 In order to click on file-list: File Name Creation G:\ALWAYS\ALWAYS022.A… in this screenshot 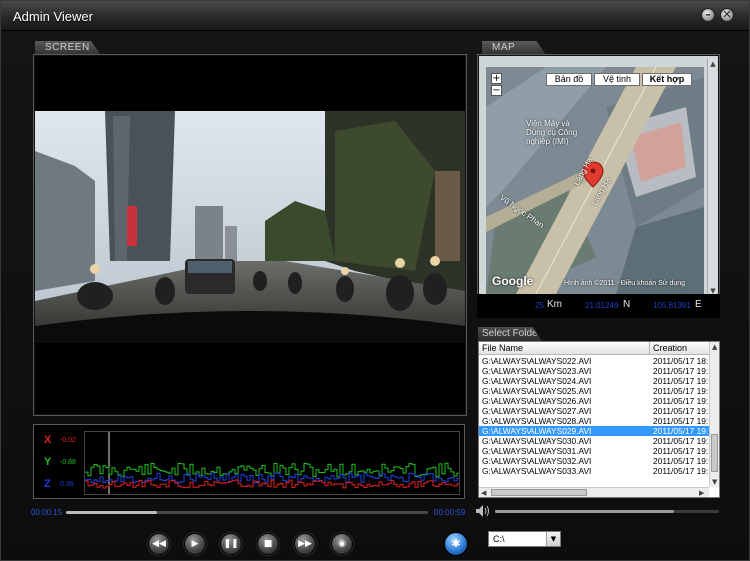, I will do `click(599, 419)`.